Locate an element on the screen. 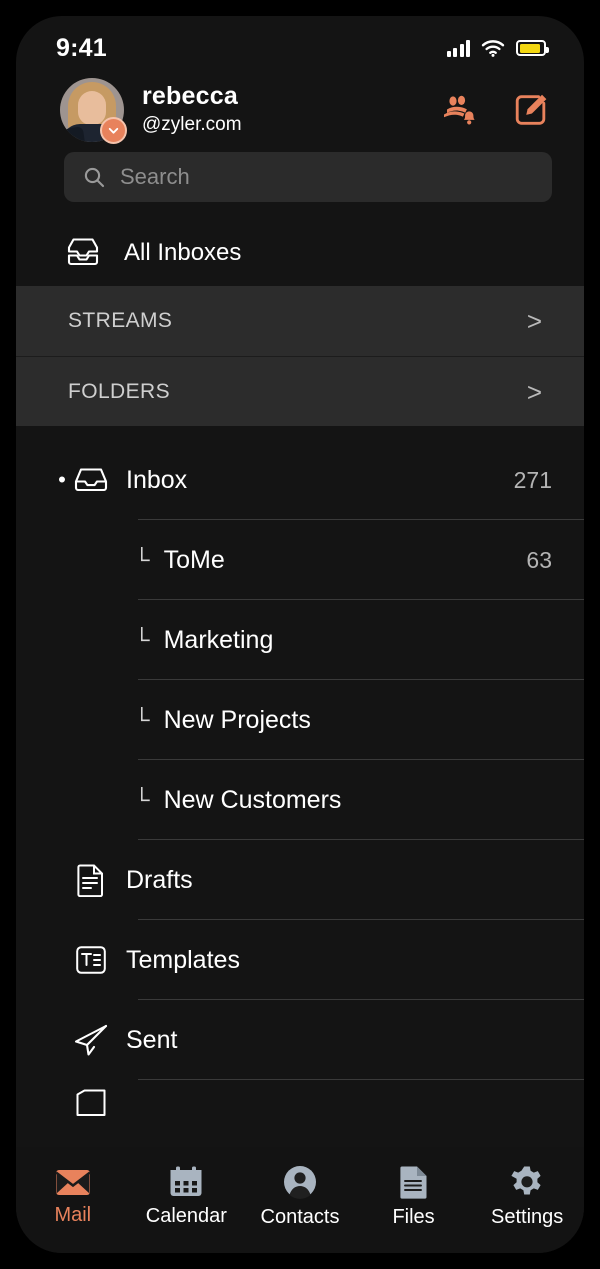 The image size is (600, 1269). mailbox-row-sent: • Sent is located at coordinates (300, 1040).